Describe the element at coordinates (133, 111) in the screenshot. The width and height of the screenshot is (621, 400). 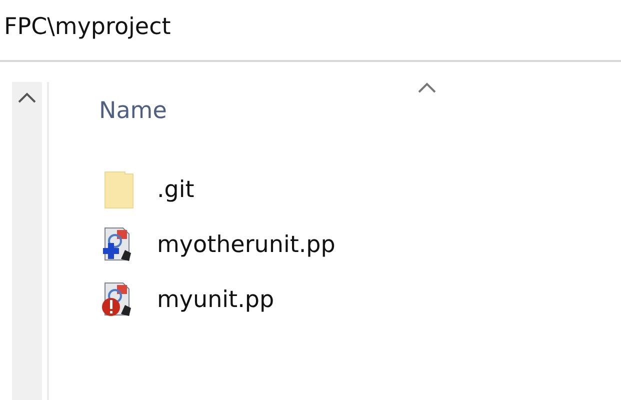
I see `name-column-header: Name` at that location.